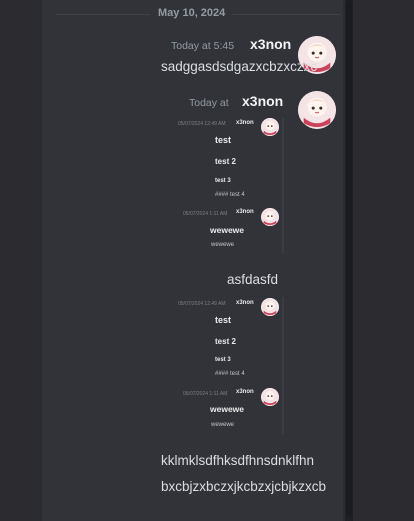  What do you see at coordinates (209, 103) in the screenshot?
I see `message-timestamp: Today at` at bounding box center [209, 103].